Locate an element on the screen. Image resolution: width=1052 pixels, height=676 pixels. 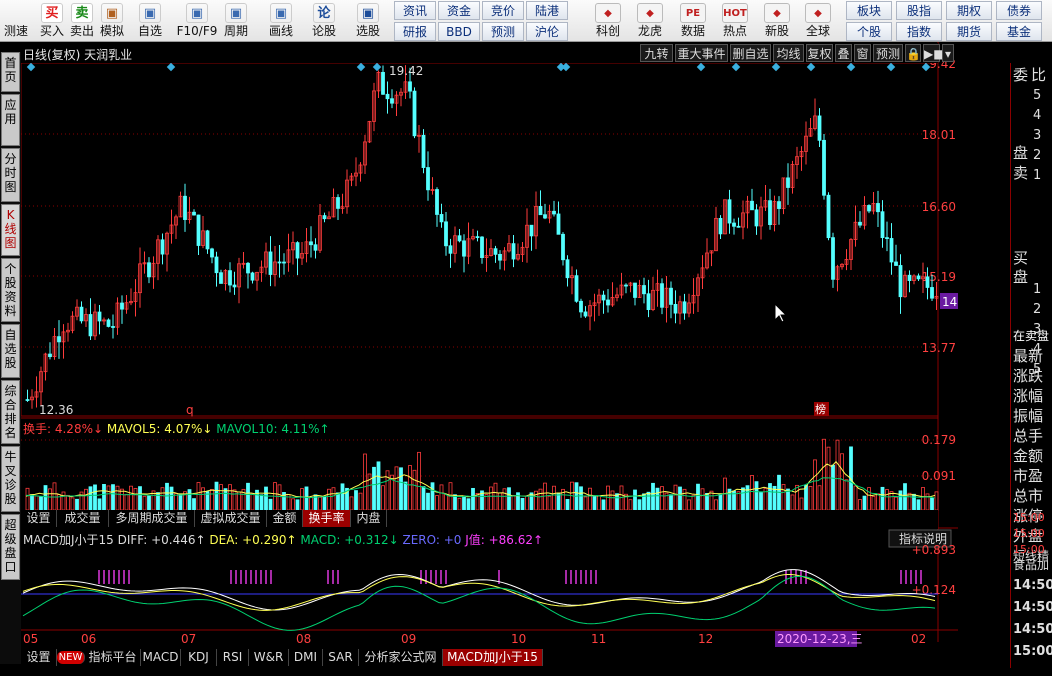
indicator-tab-8: SAR is located at coordinates (341, 657).